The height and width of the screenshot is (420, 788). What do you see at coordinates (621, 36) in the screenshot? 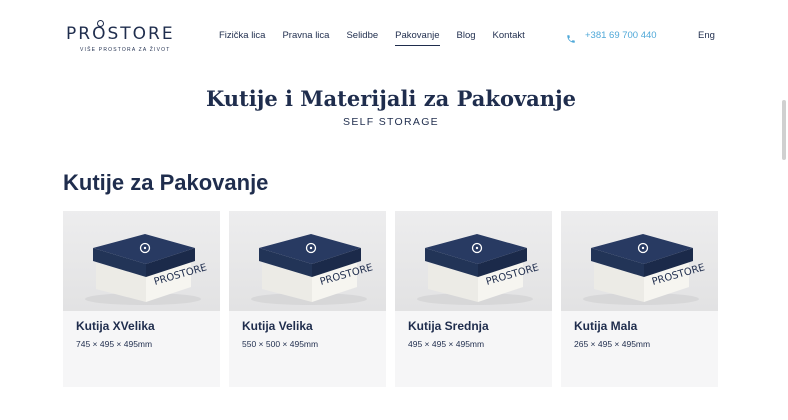
I see `phone-number: +381 69 700 440` at bounding box center [621, 36].